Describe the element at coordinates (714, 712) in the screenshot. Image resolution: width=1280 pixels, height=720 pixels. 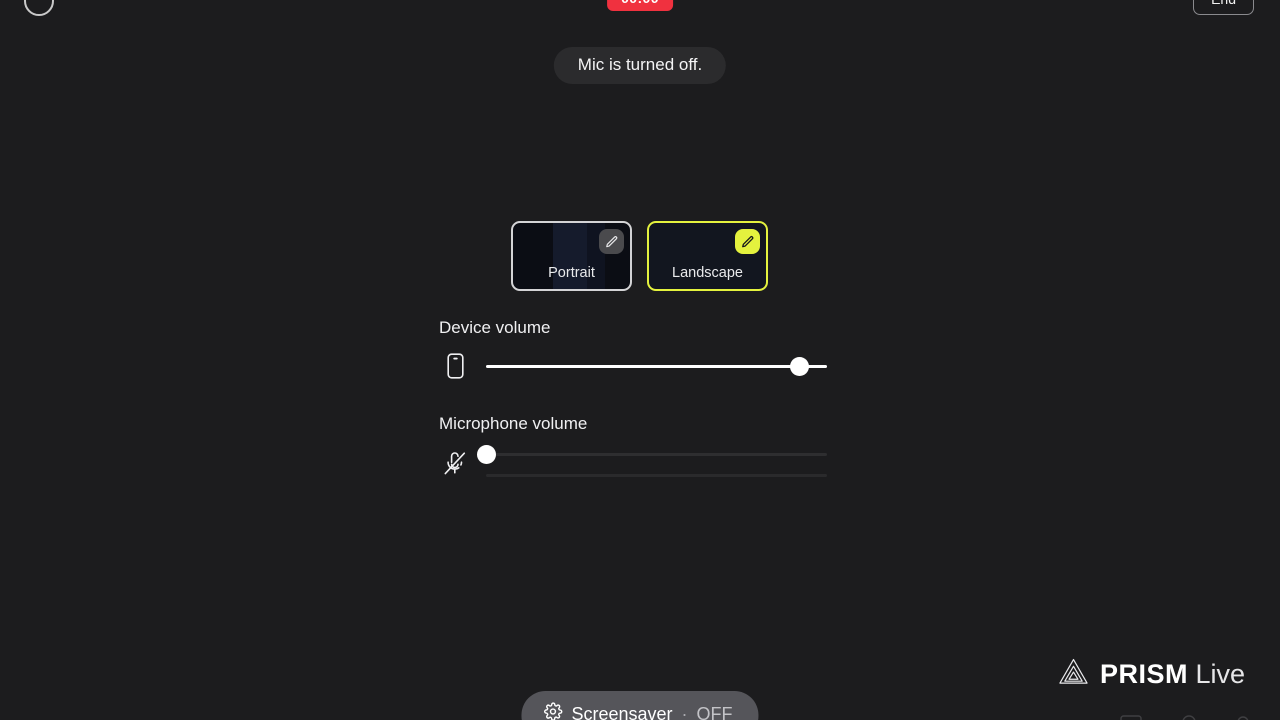
I see `screensaver-state: OFF` at that location.